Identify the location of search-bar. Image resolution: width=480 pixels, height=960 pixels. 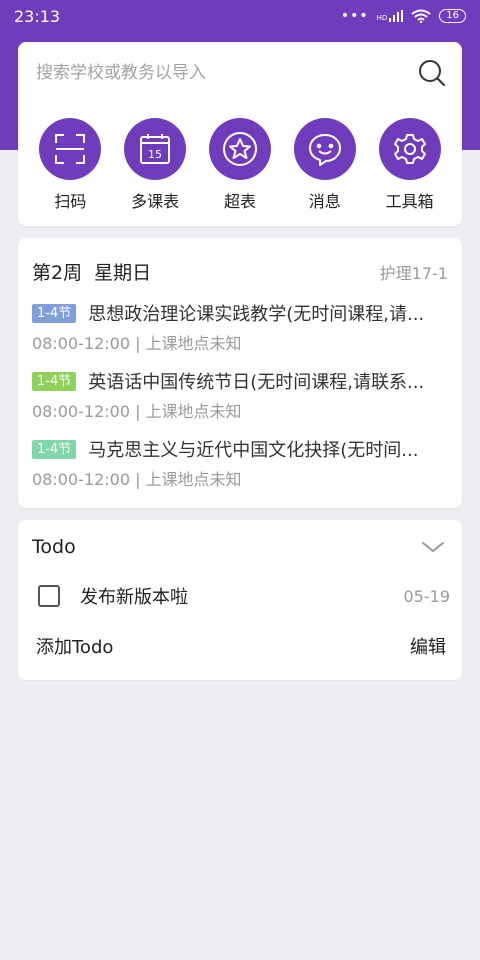
(241, 73).